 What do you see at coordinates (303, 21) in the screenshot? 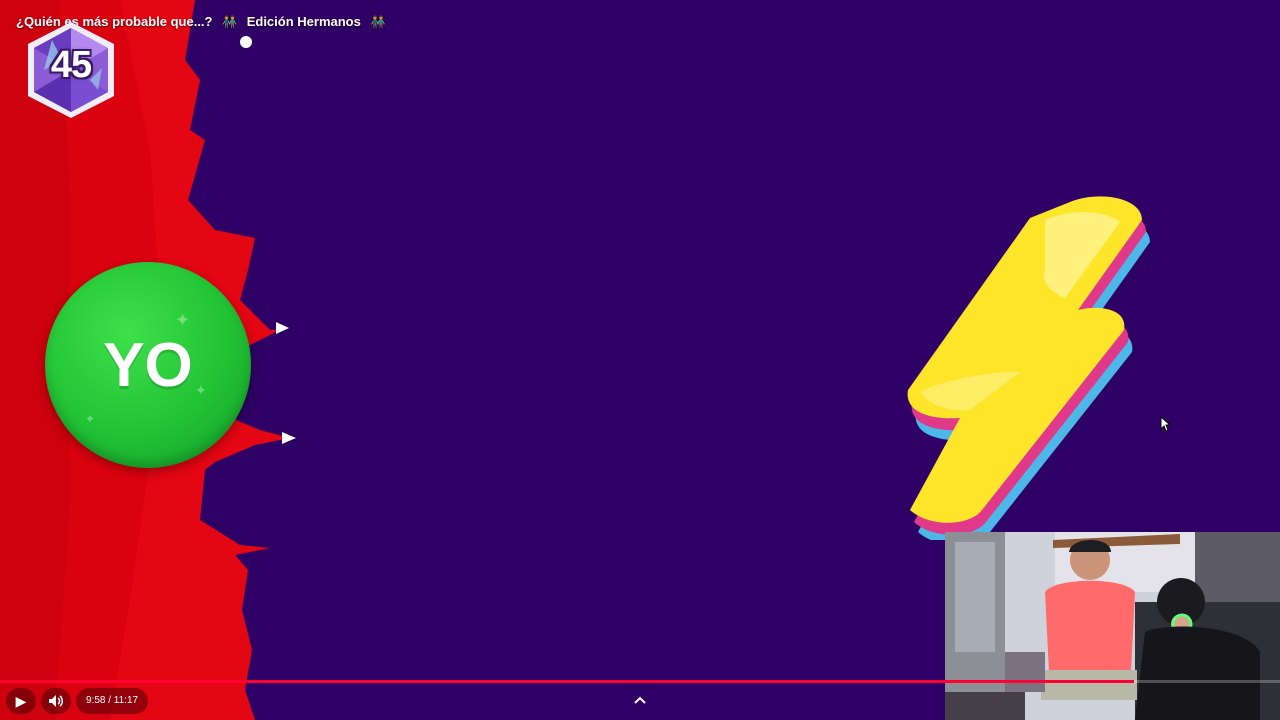
I see `title-text-2: Edición Hermanos` at bounding box center [303, 21].